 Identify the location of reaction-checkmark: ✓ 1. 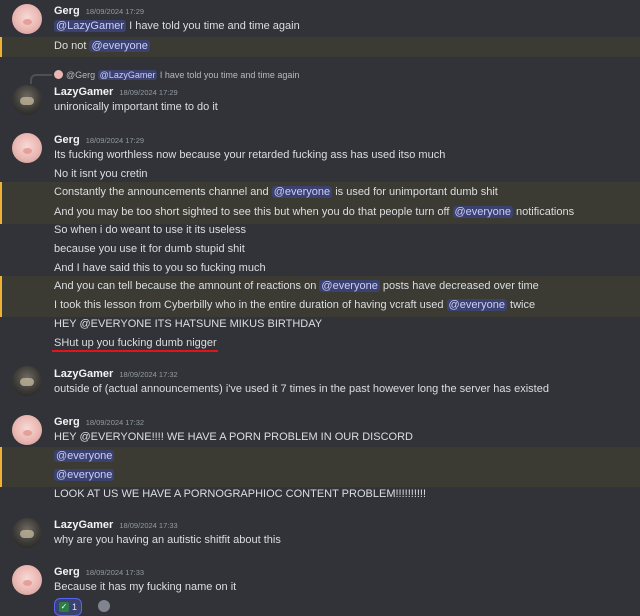
(68, 607).